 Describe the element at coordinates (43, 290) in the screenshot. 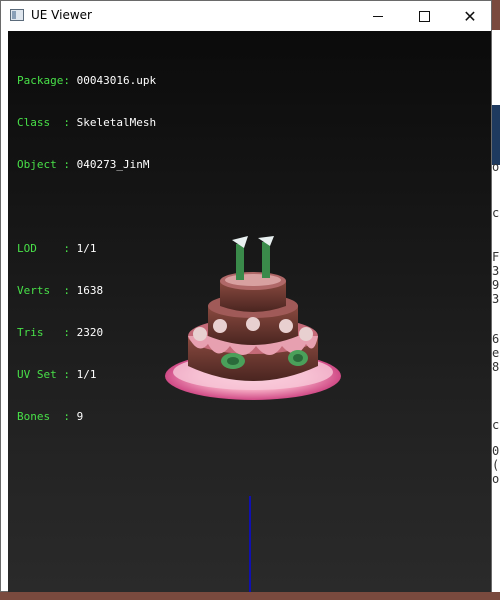

I see `info-label: Verts :` at that location.